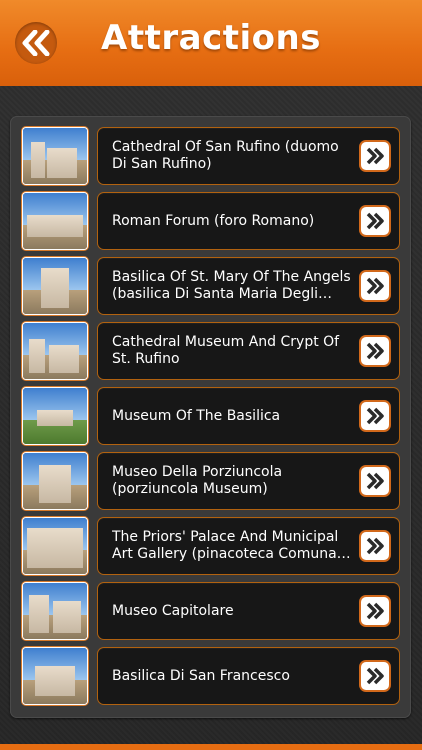  I want to click on bottom-accent-bar, so click(211, 747).